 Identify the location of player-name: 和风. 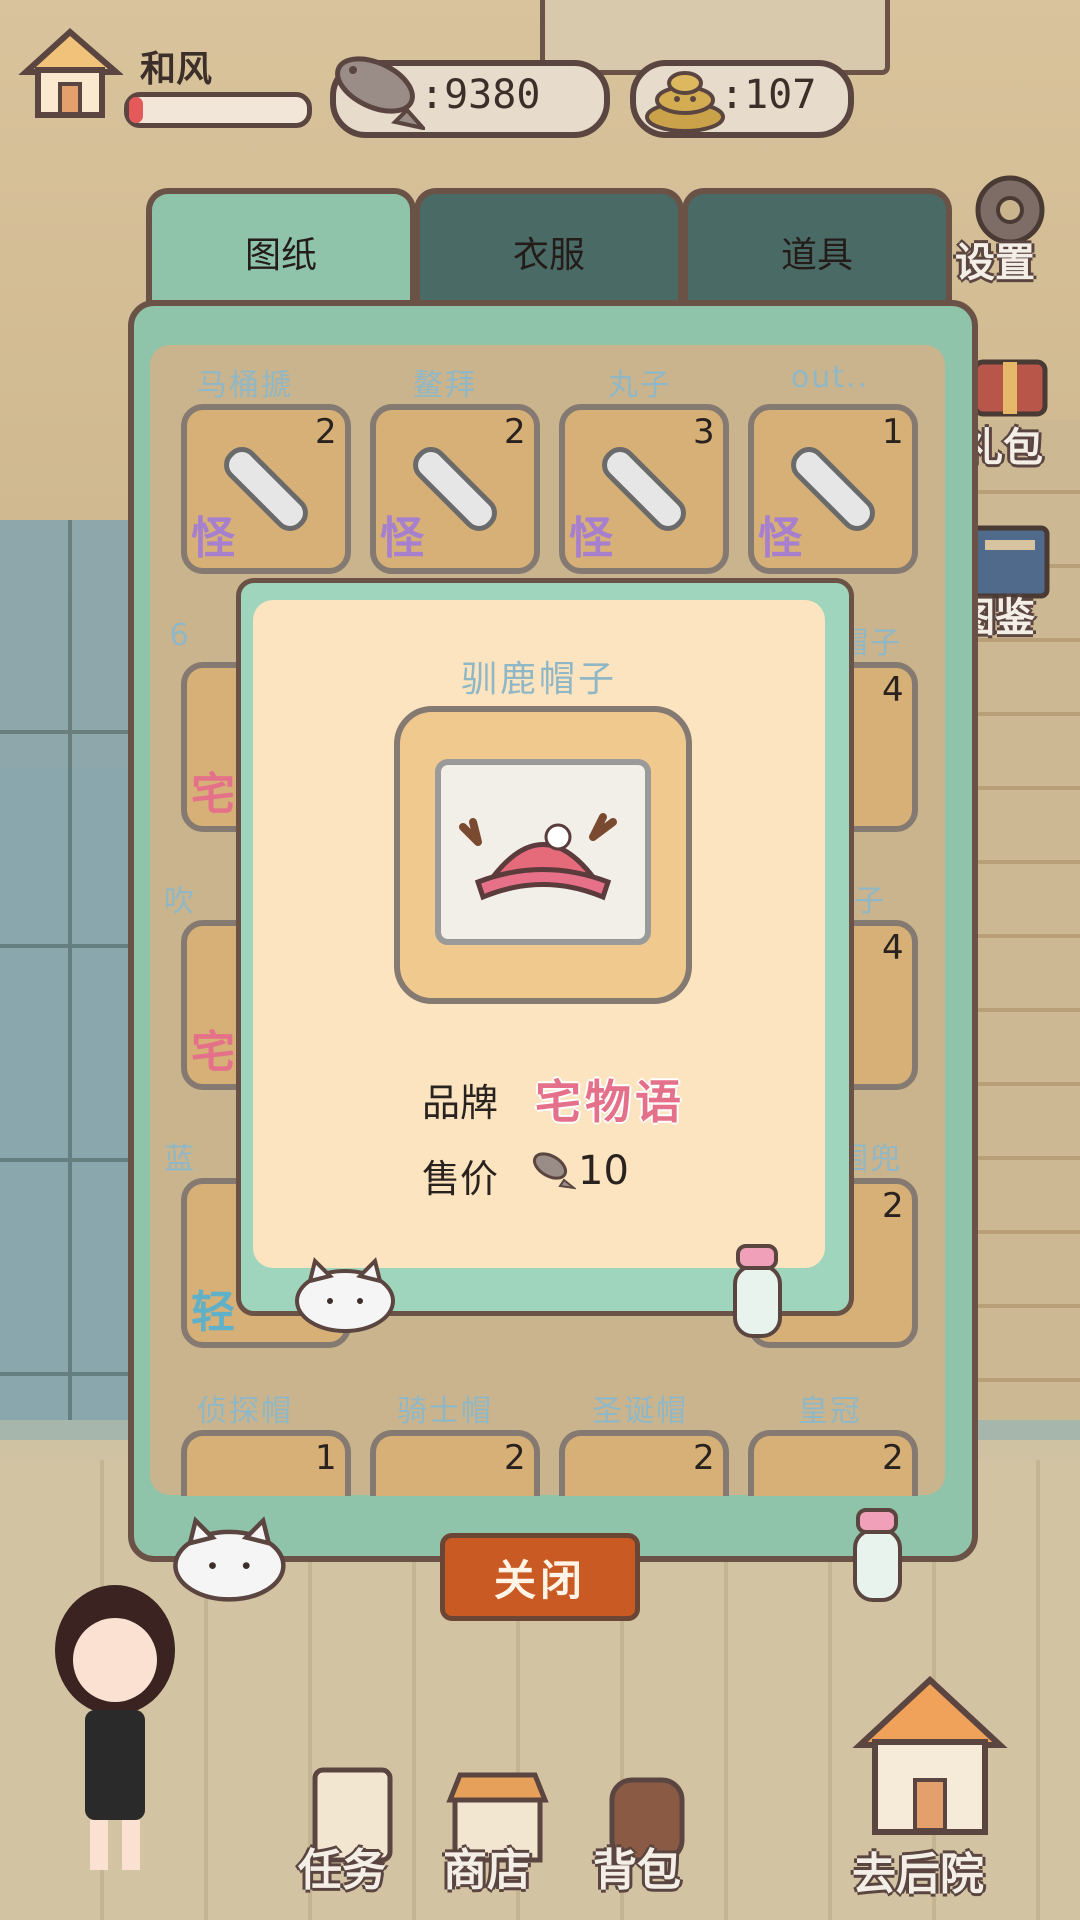
(176, 69).